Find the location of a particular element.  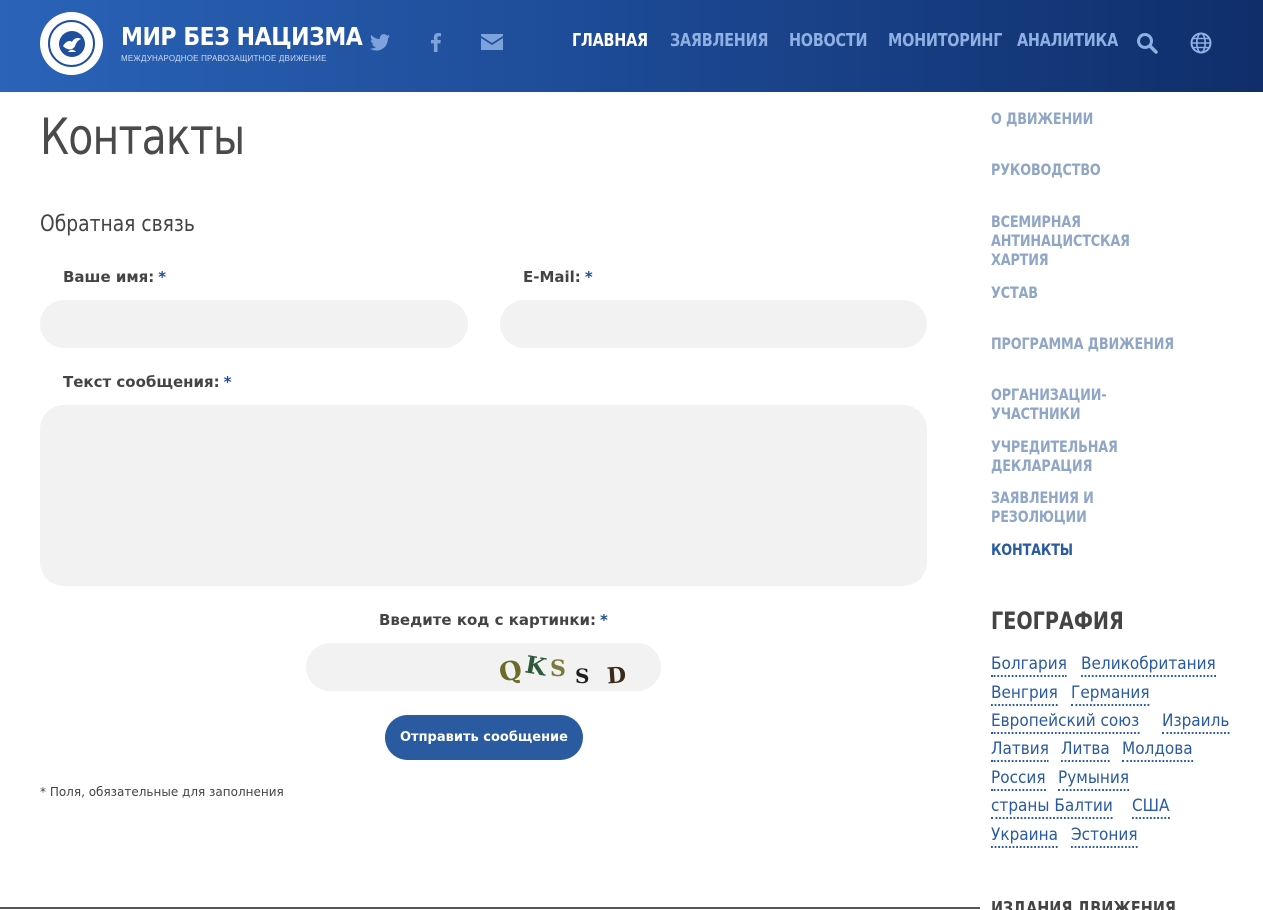

geo-row: Европейский союз Израиль is located at coordinates (1117, 722).